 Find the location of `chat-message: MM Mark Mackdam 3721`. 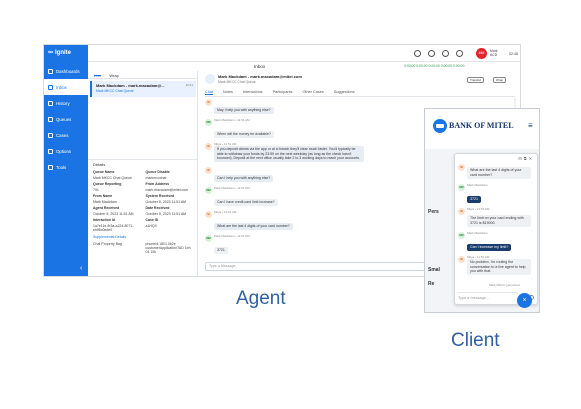

chat-message: MM Mark Mackdam 3721 is located at coordinates (496, 194).